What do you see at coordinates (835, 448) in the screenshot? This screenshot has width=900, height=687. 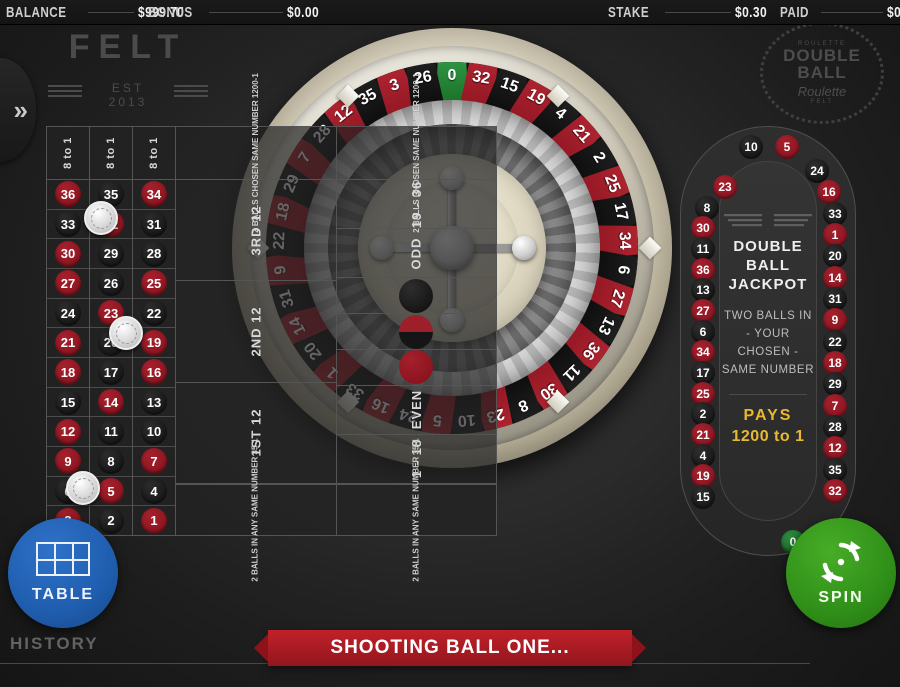 I see `racetrack-number-12: 12` at bounding box center [835, 448].